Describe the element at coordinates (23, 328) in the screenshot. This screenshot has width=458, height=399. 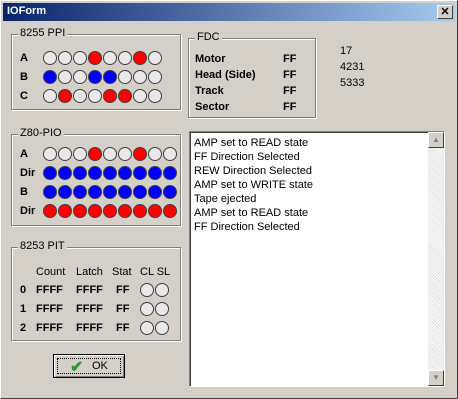
I see `pit-row-index: 2` at that location.